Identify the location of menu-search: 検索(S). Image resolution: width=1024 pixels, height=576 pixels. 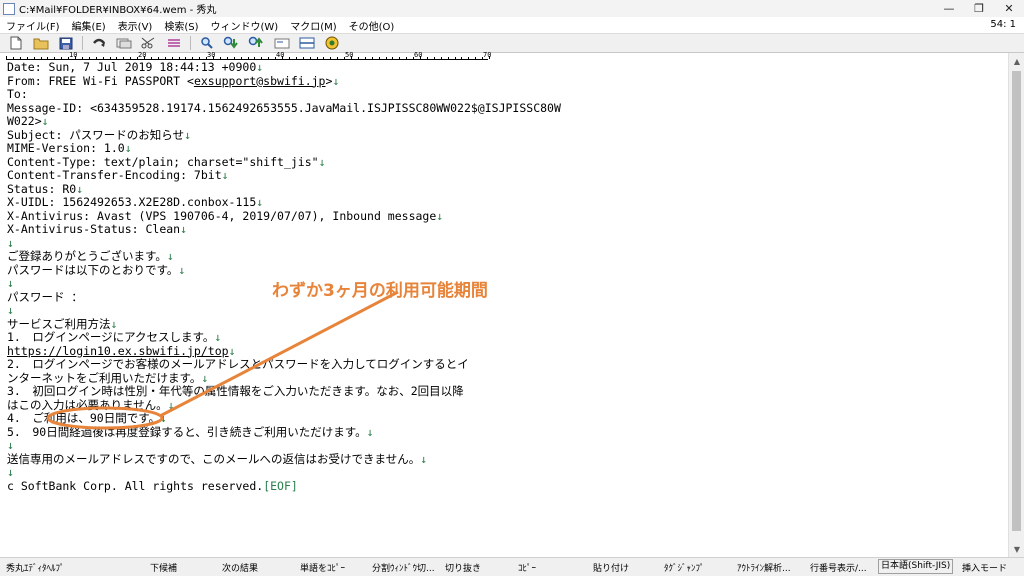
(181, 25).